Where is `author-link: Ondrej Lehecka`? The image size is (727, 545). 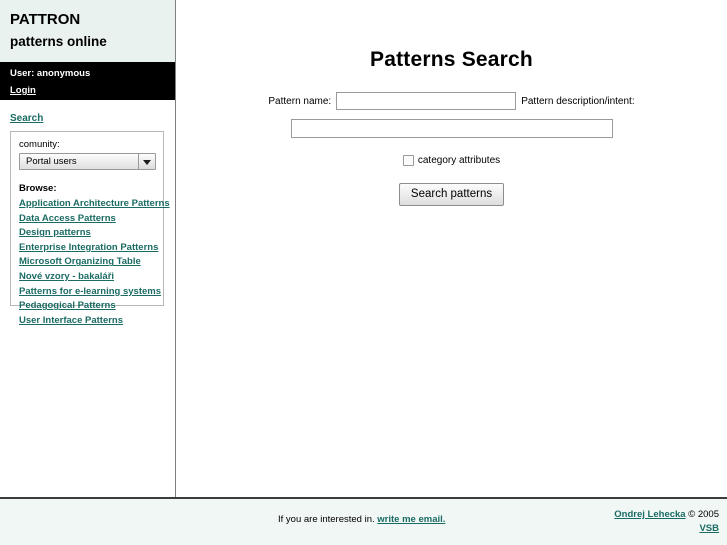
author-link: Ondrej Lehecka is located at coordinates (649, 514).